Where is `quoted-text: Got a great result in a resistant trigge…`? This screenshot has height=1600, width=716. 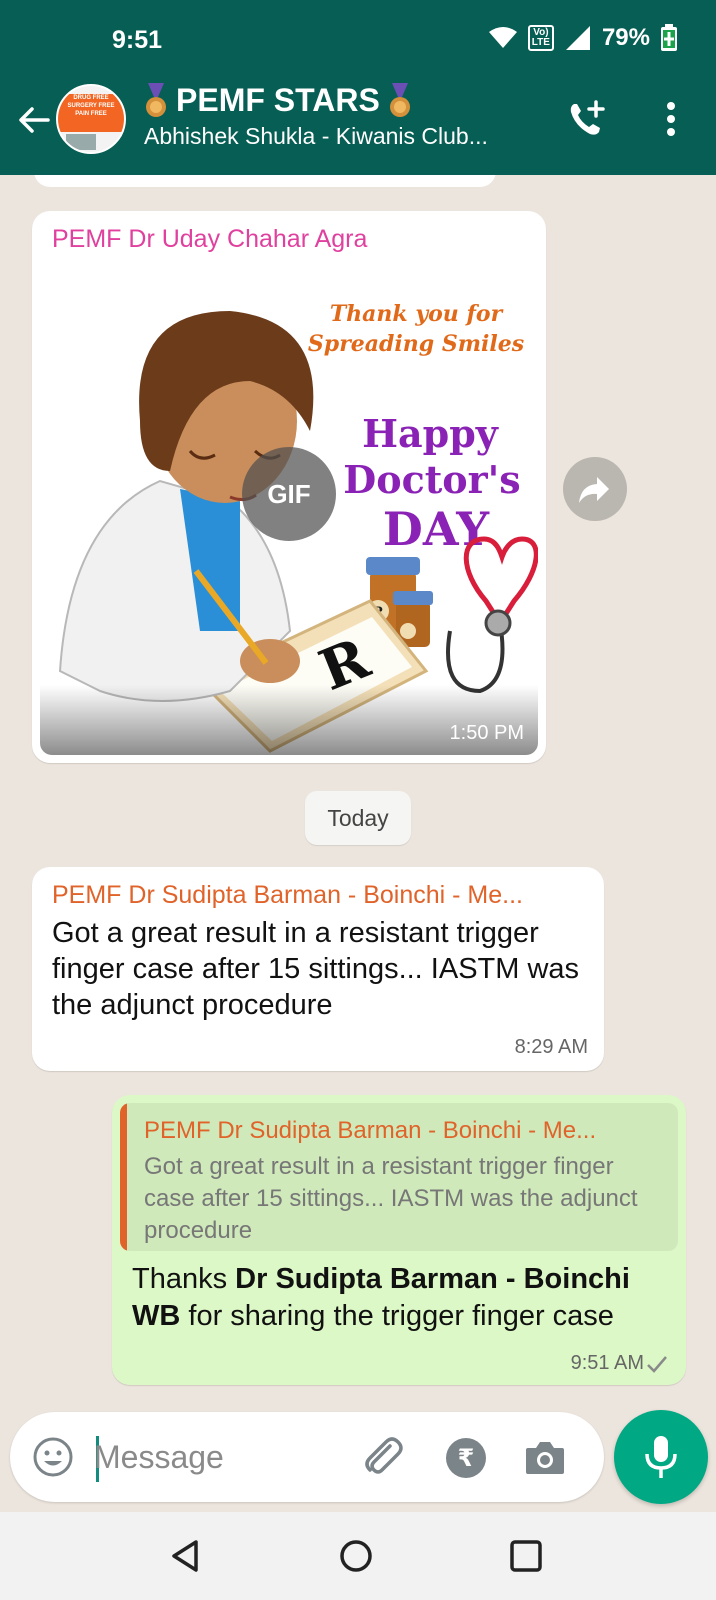
quoted-text: Got a great result in a resistant trigge… is located at coordinates (391, 1198).